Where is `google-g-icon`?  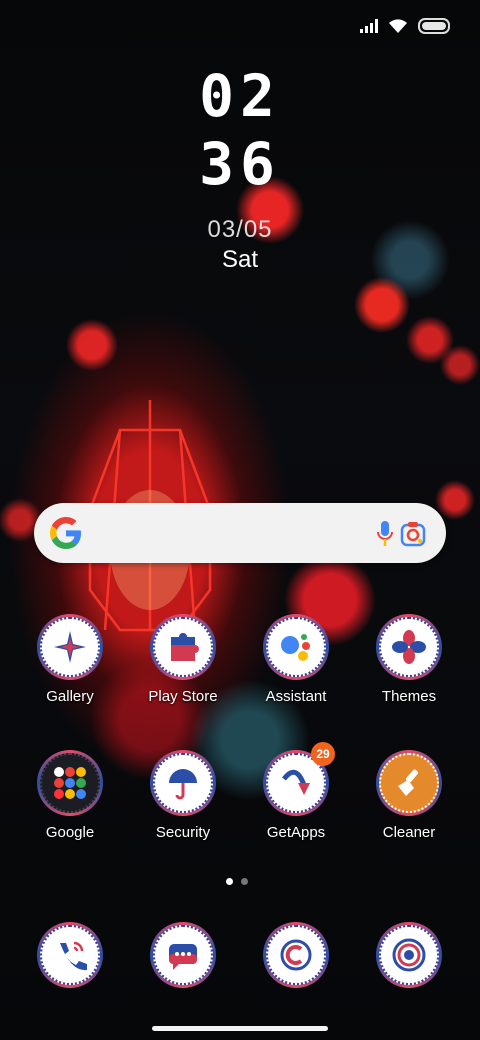
google-g-icon is located at coordinates (65, 533).